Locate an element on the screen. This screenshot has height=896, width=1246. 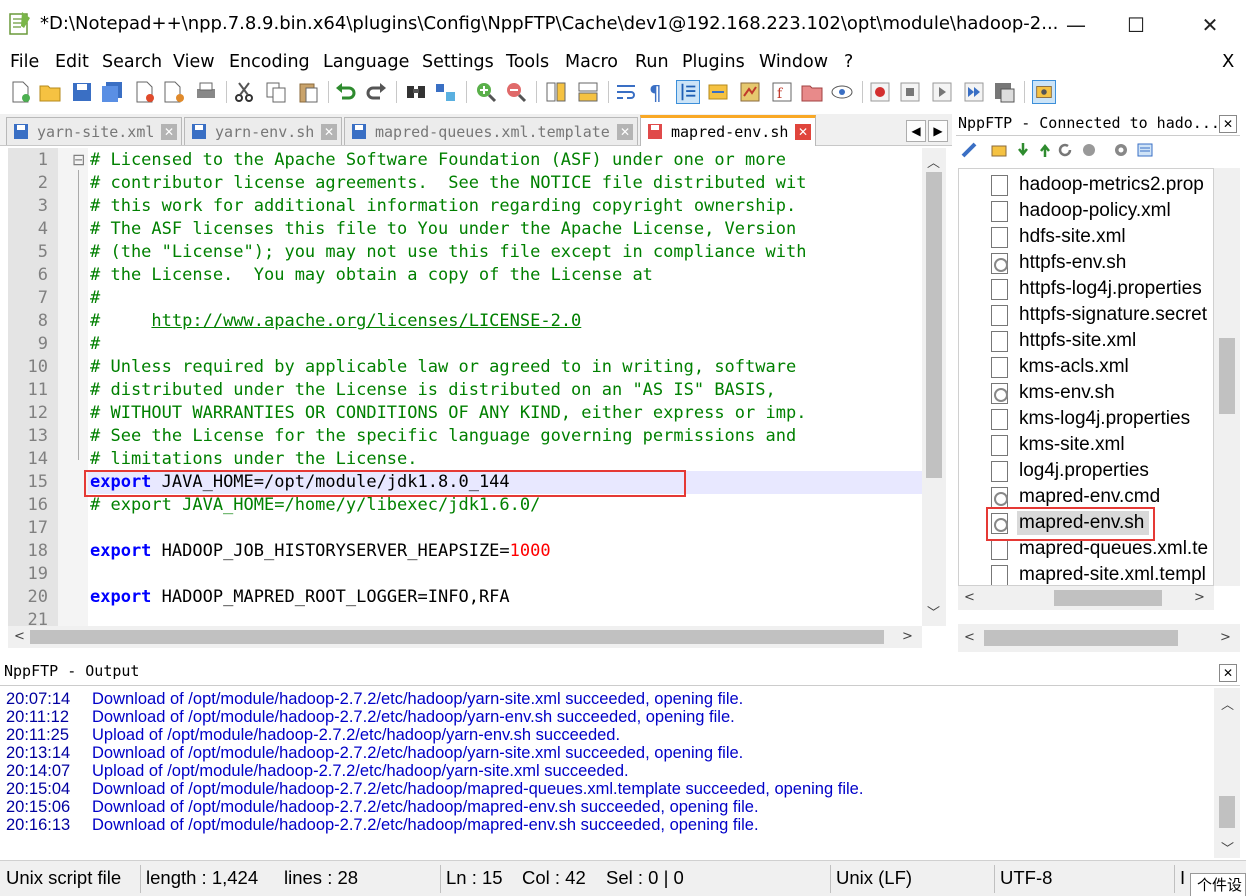
replace-icon is located at coordinates (446, 92).